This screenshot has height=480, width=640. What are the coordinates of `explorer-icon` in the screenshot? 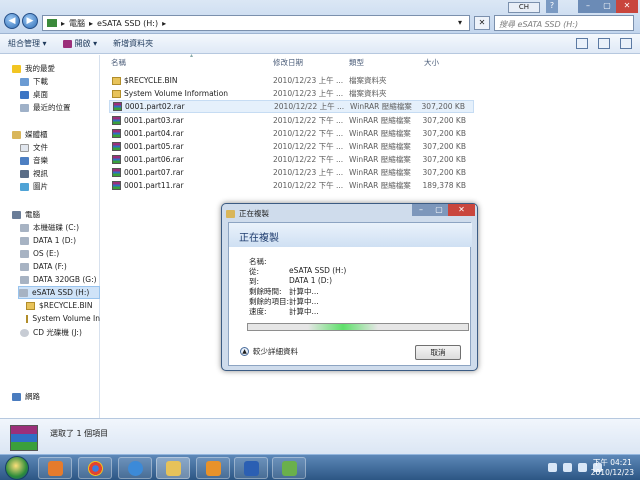 It's located at (135, 468).